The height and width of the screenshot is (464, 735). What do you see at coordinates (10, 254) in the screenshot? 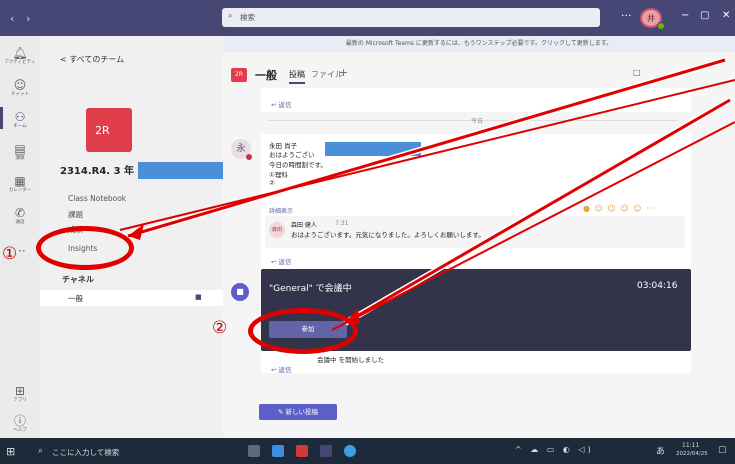
I see `annotation-marker-1: ①` at bounding box center [10, 254].